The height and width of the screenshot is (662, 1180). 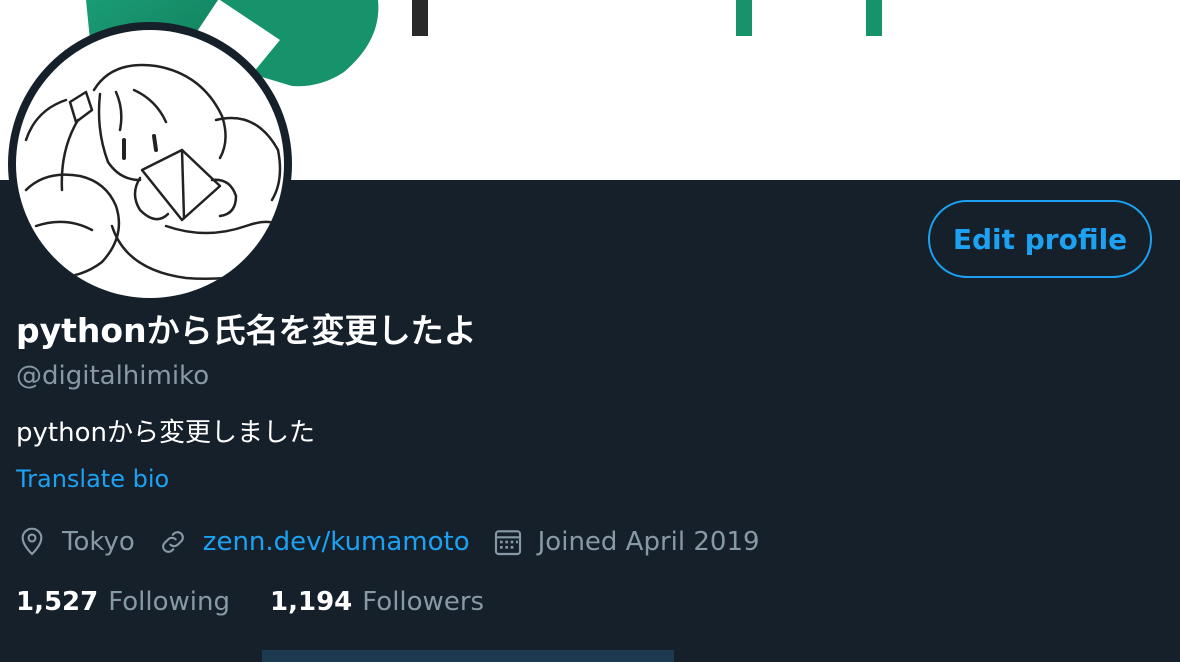 I want to click on location-item: Tokyo, so click(x=75, y=542).